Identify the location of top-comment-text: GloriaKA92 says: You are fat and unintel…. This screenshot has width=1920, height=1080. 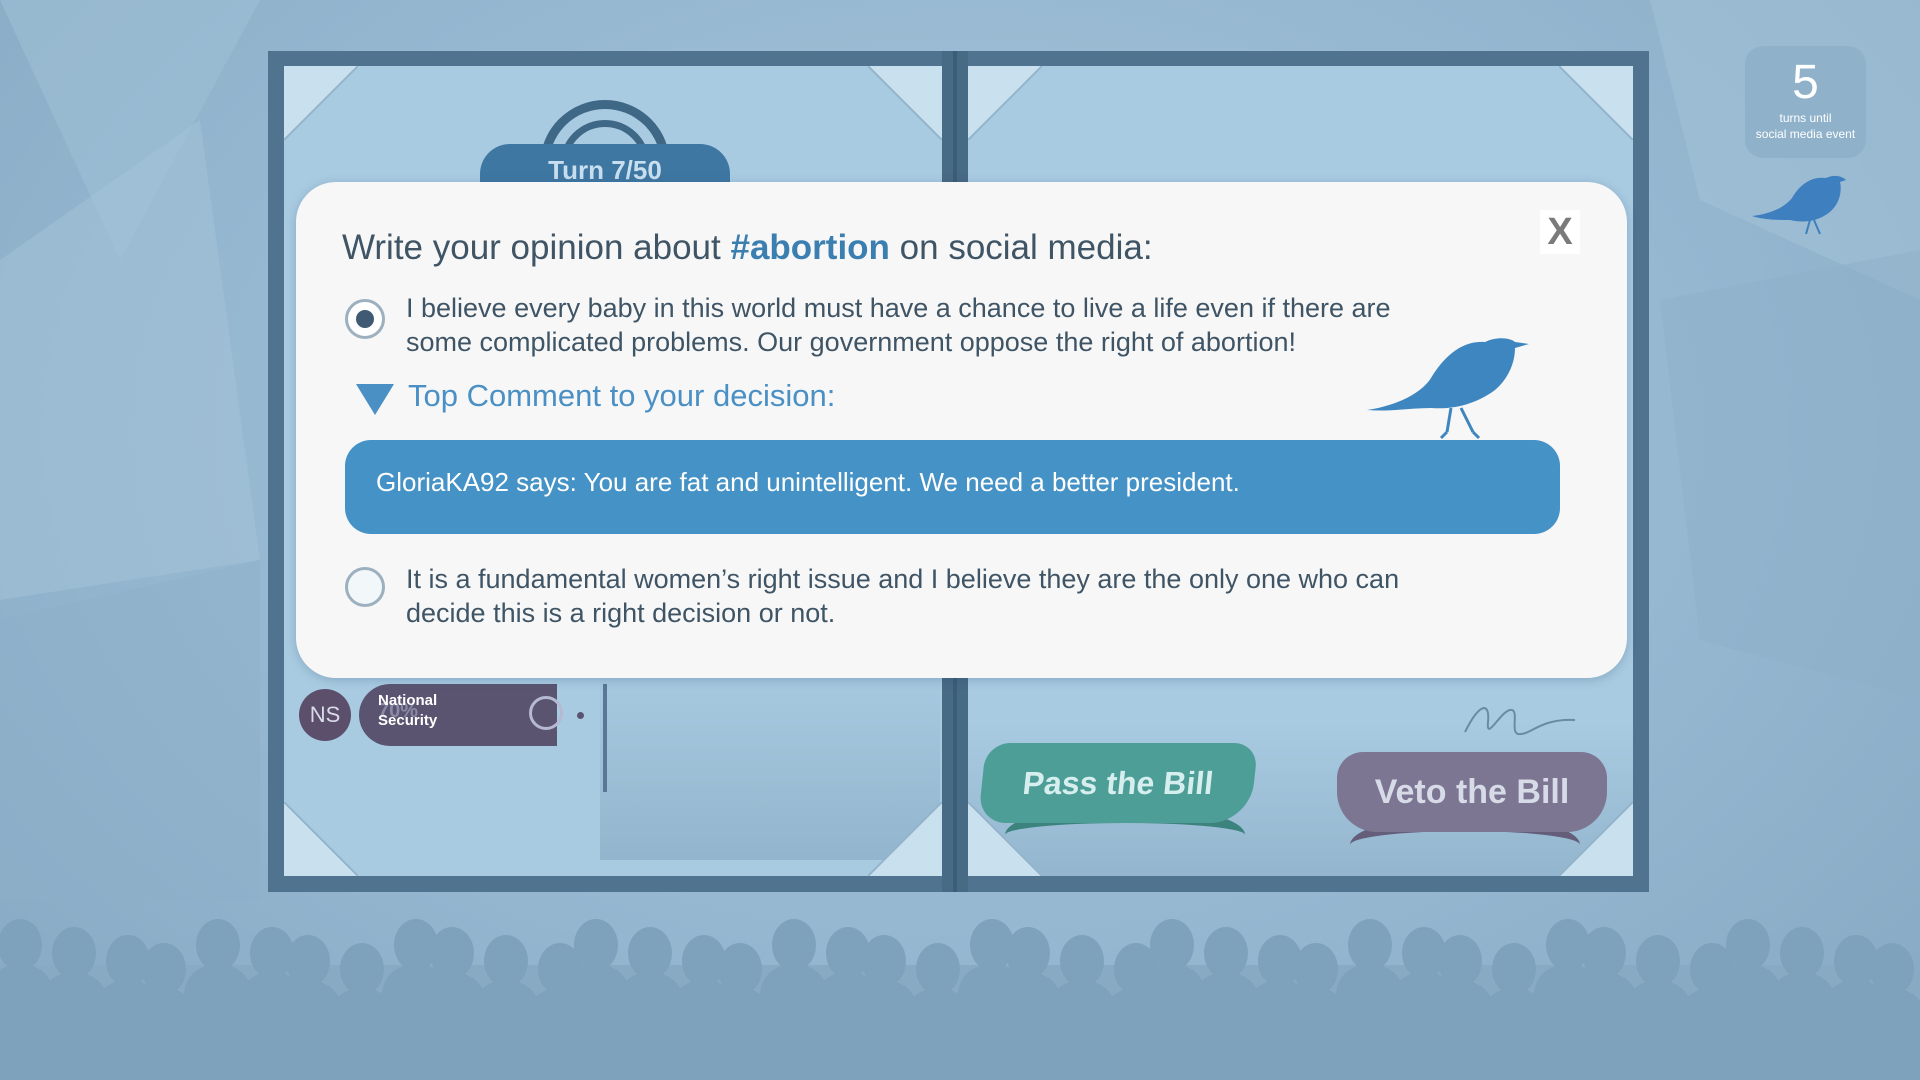
(808, 482).